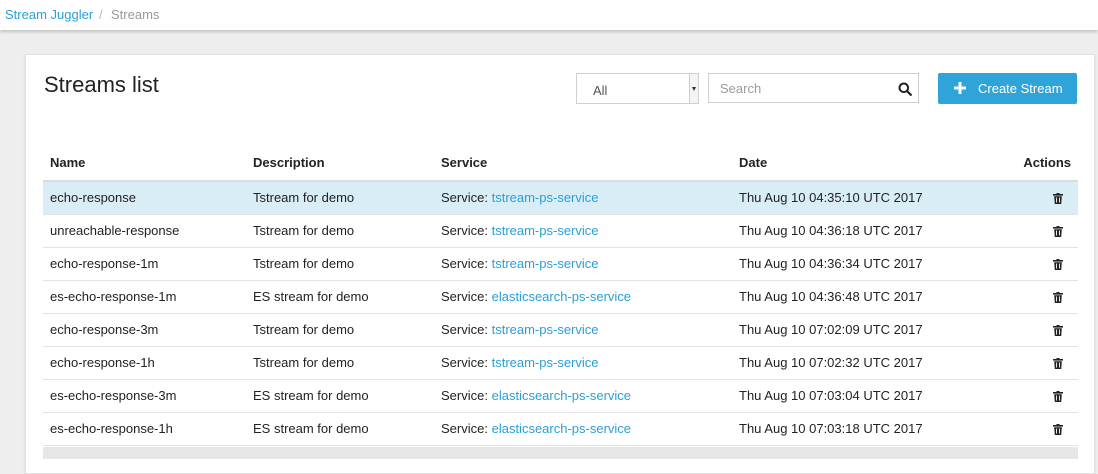 The height and width of the screenshot is (474, 1098). Describe the element at coordinates (144, 363) in the screenshot. I see `cell-name: echo-response-1h` at that location.